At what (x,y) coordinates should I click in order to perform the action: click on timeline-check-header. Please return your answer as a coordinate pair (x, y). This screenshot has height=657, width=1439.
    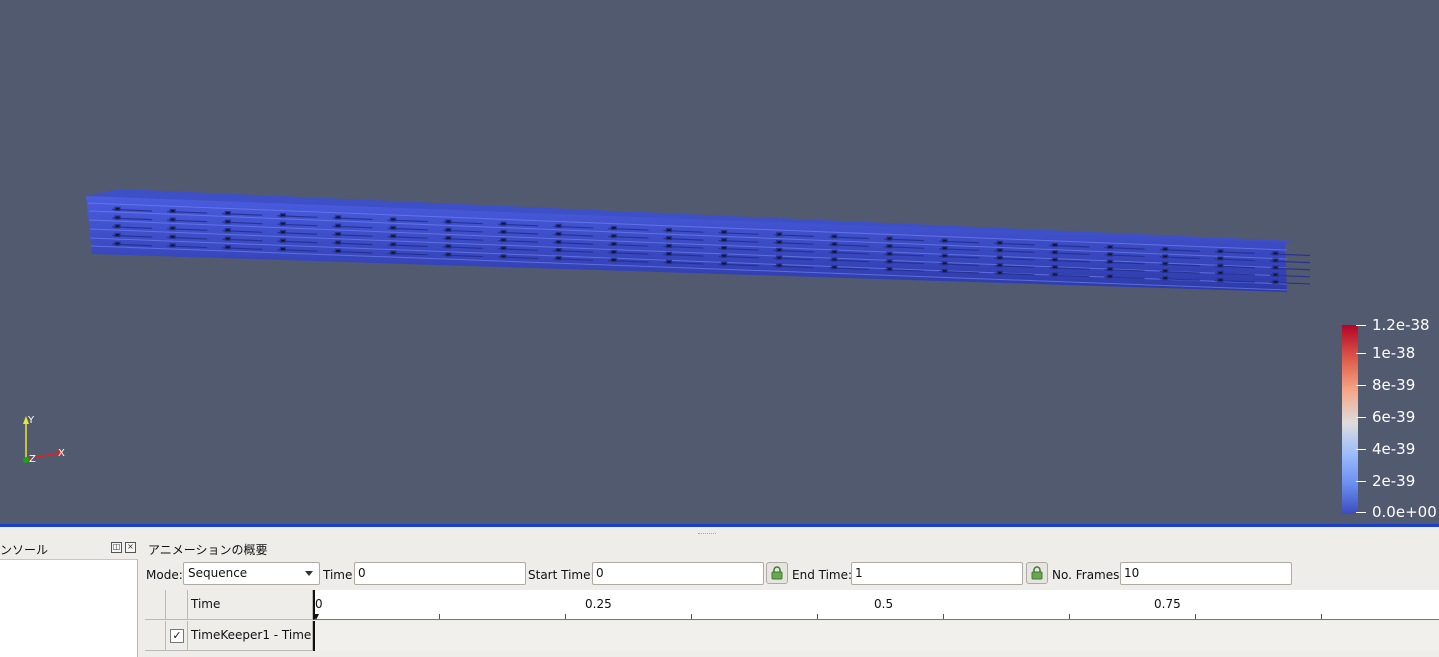
    Looking at the image, I should click on (177, 605).